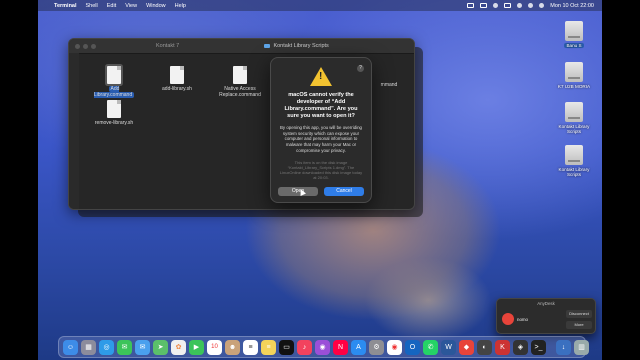  I want to click on mail-icon: ✉, so click(142, 347).